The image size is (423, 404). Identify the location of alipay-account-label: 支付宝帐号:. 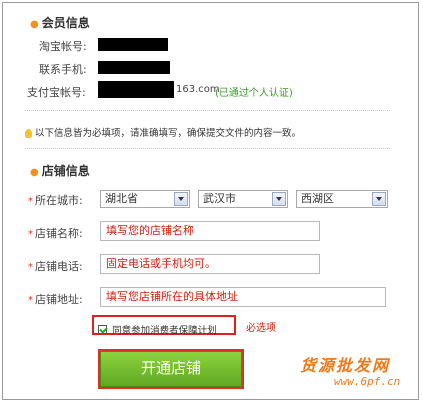
(56, 92).